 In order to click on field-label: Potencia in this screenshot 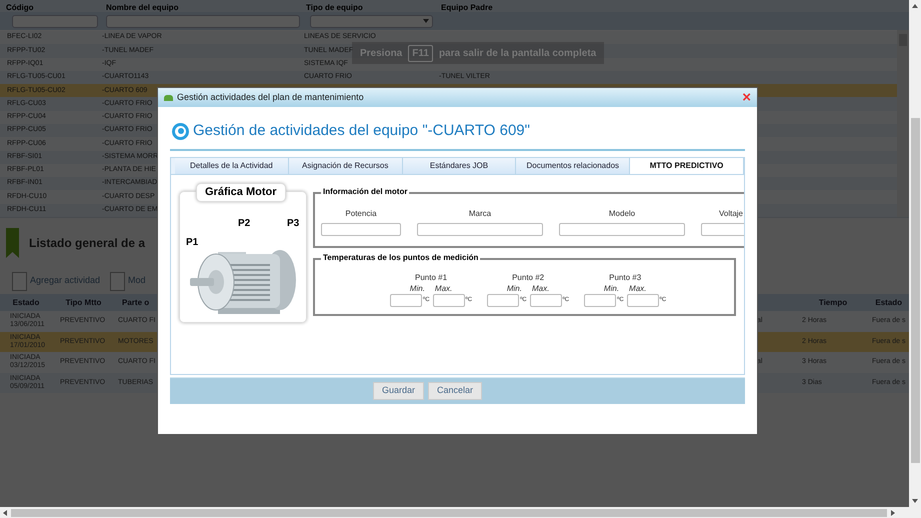, I will do `click(361, 214)`.